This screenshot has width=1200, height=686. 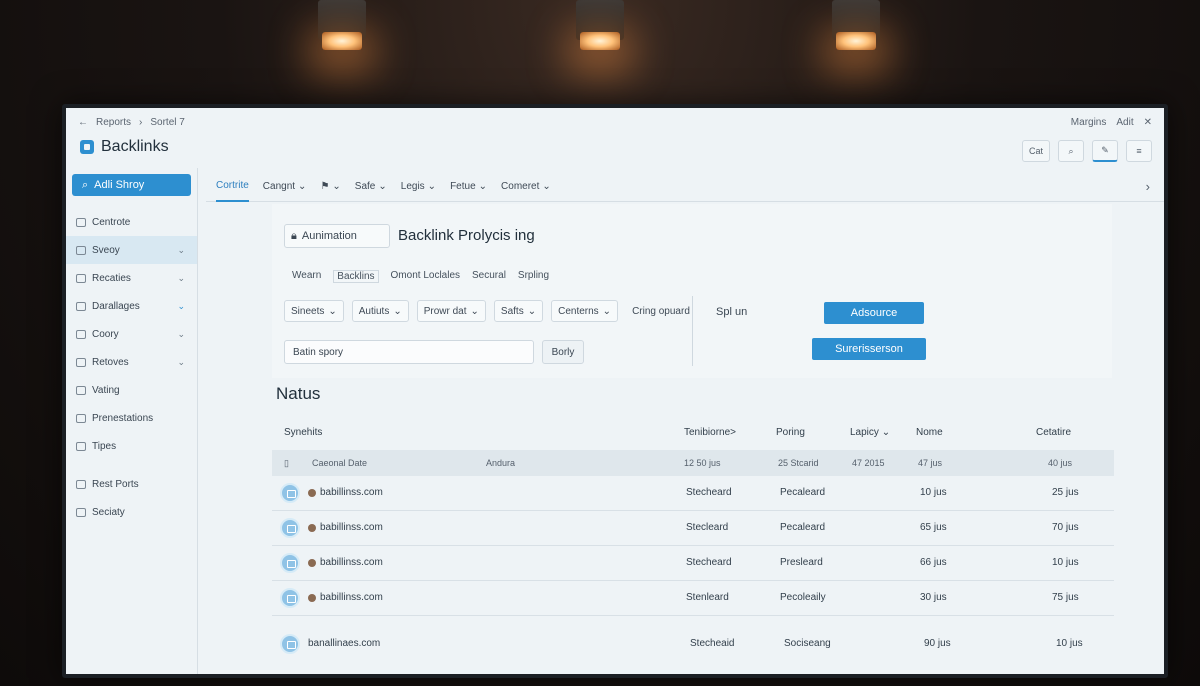 I want to click on lock-icon: 🔒︎, so click(x=294, y=235).